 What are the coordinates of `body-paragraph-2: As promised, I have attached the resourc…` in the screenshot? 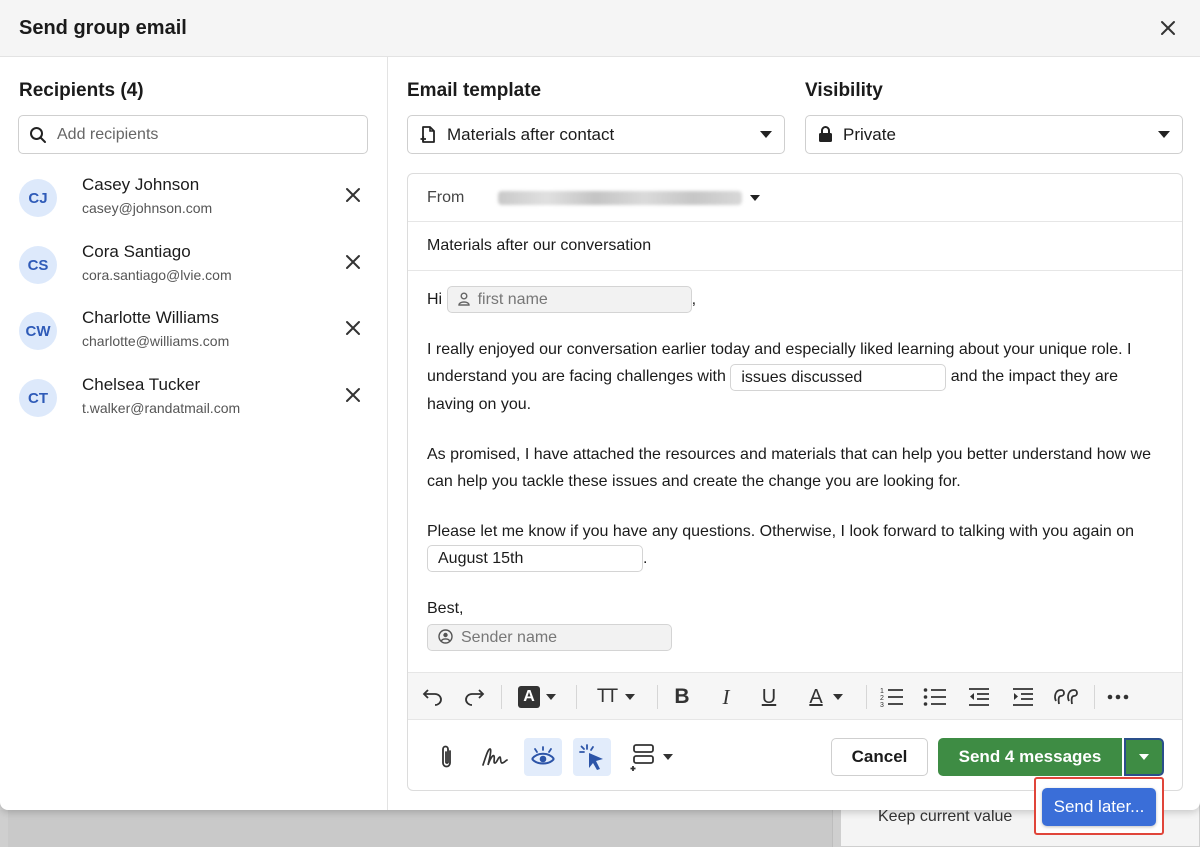 It's located at (789, 467).